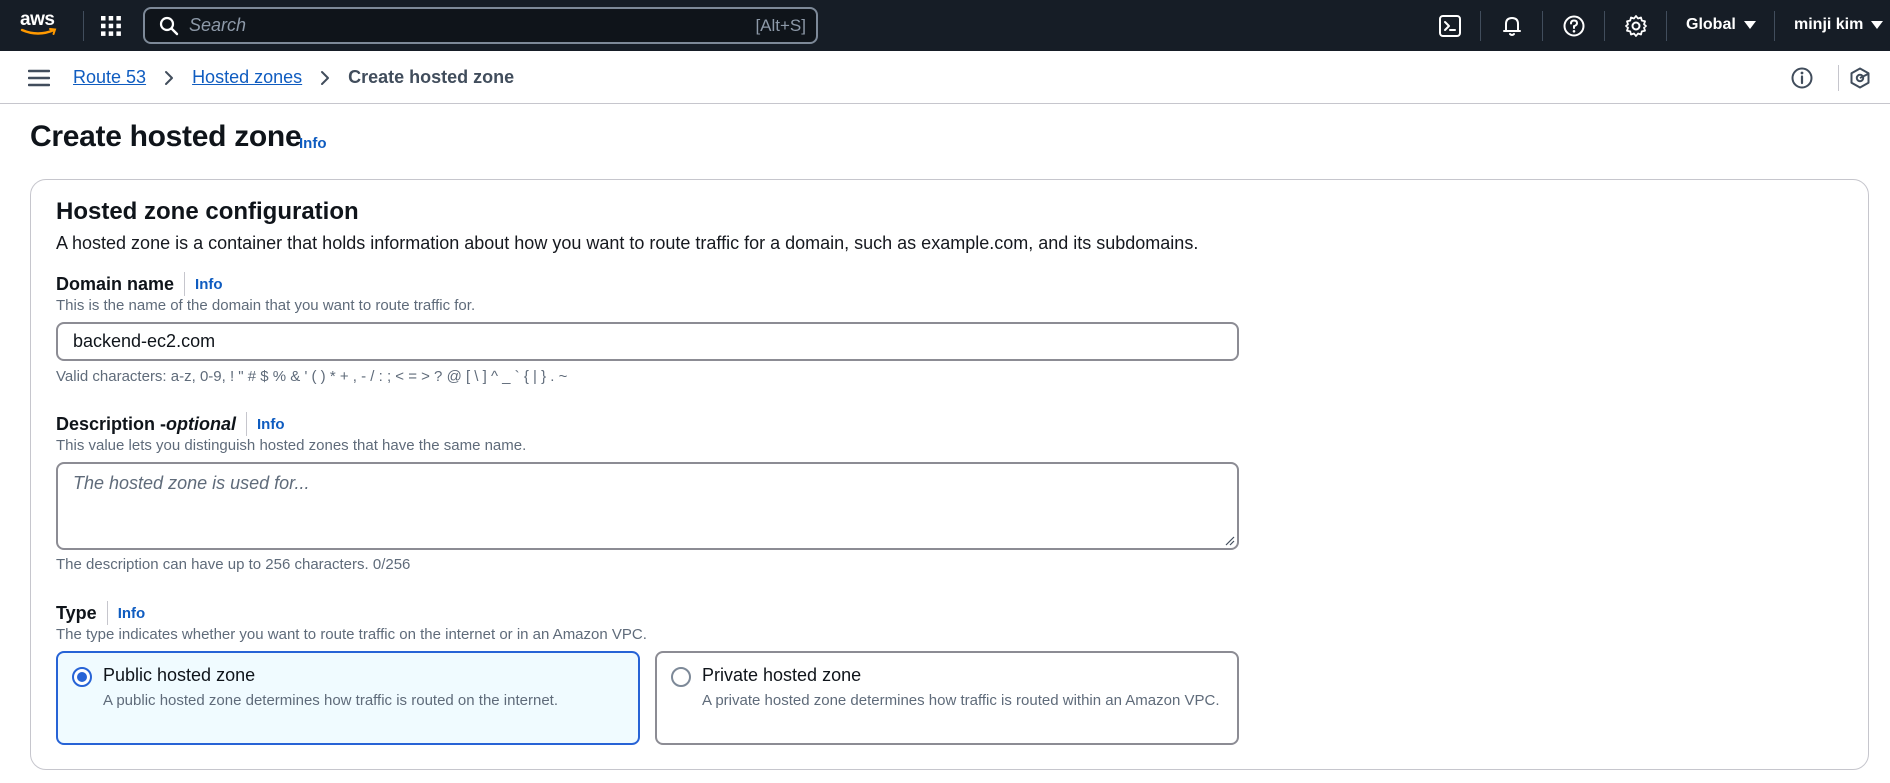 This screenshot has width=1890, height=783. I want to click on domain-name-input: backend-ec2.com, so click(647, 341).